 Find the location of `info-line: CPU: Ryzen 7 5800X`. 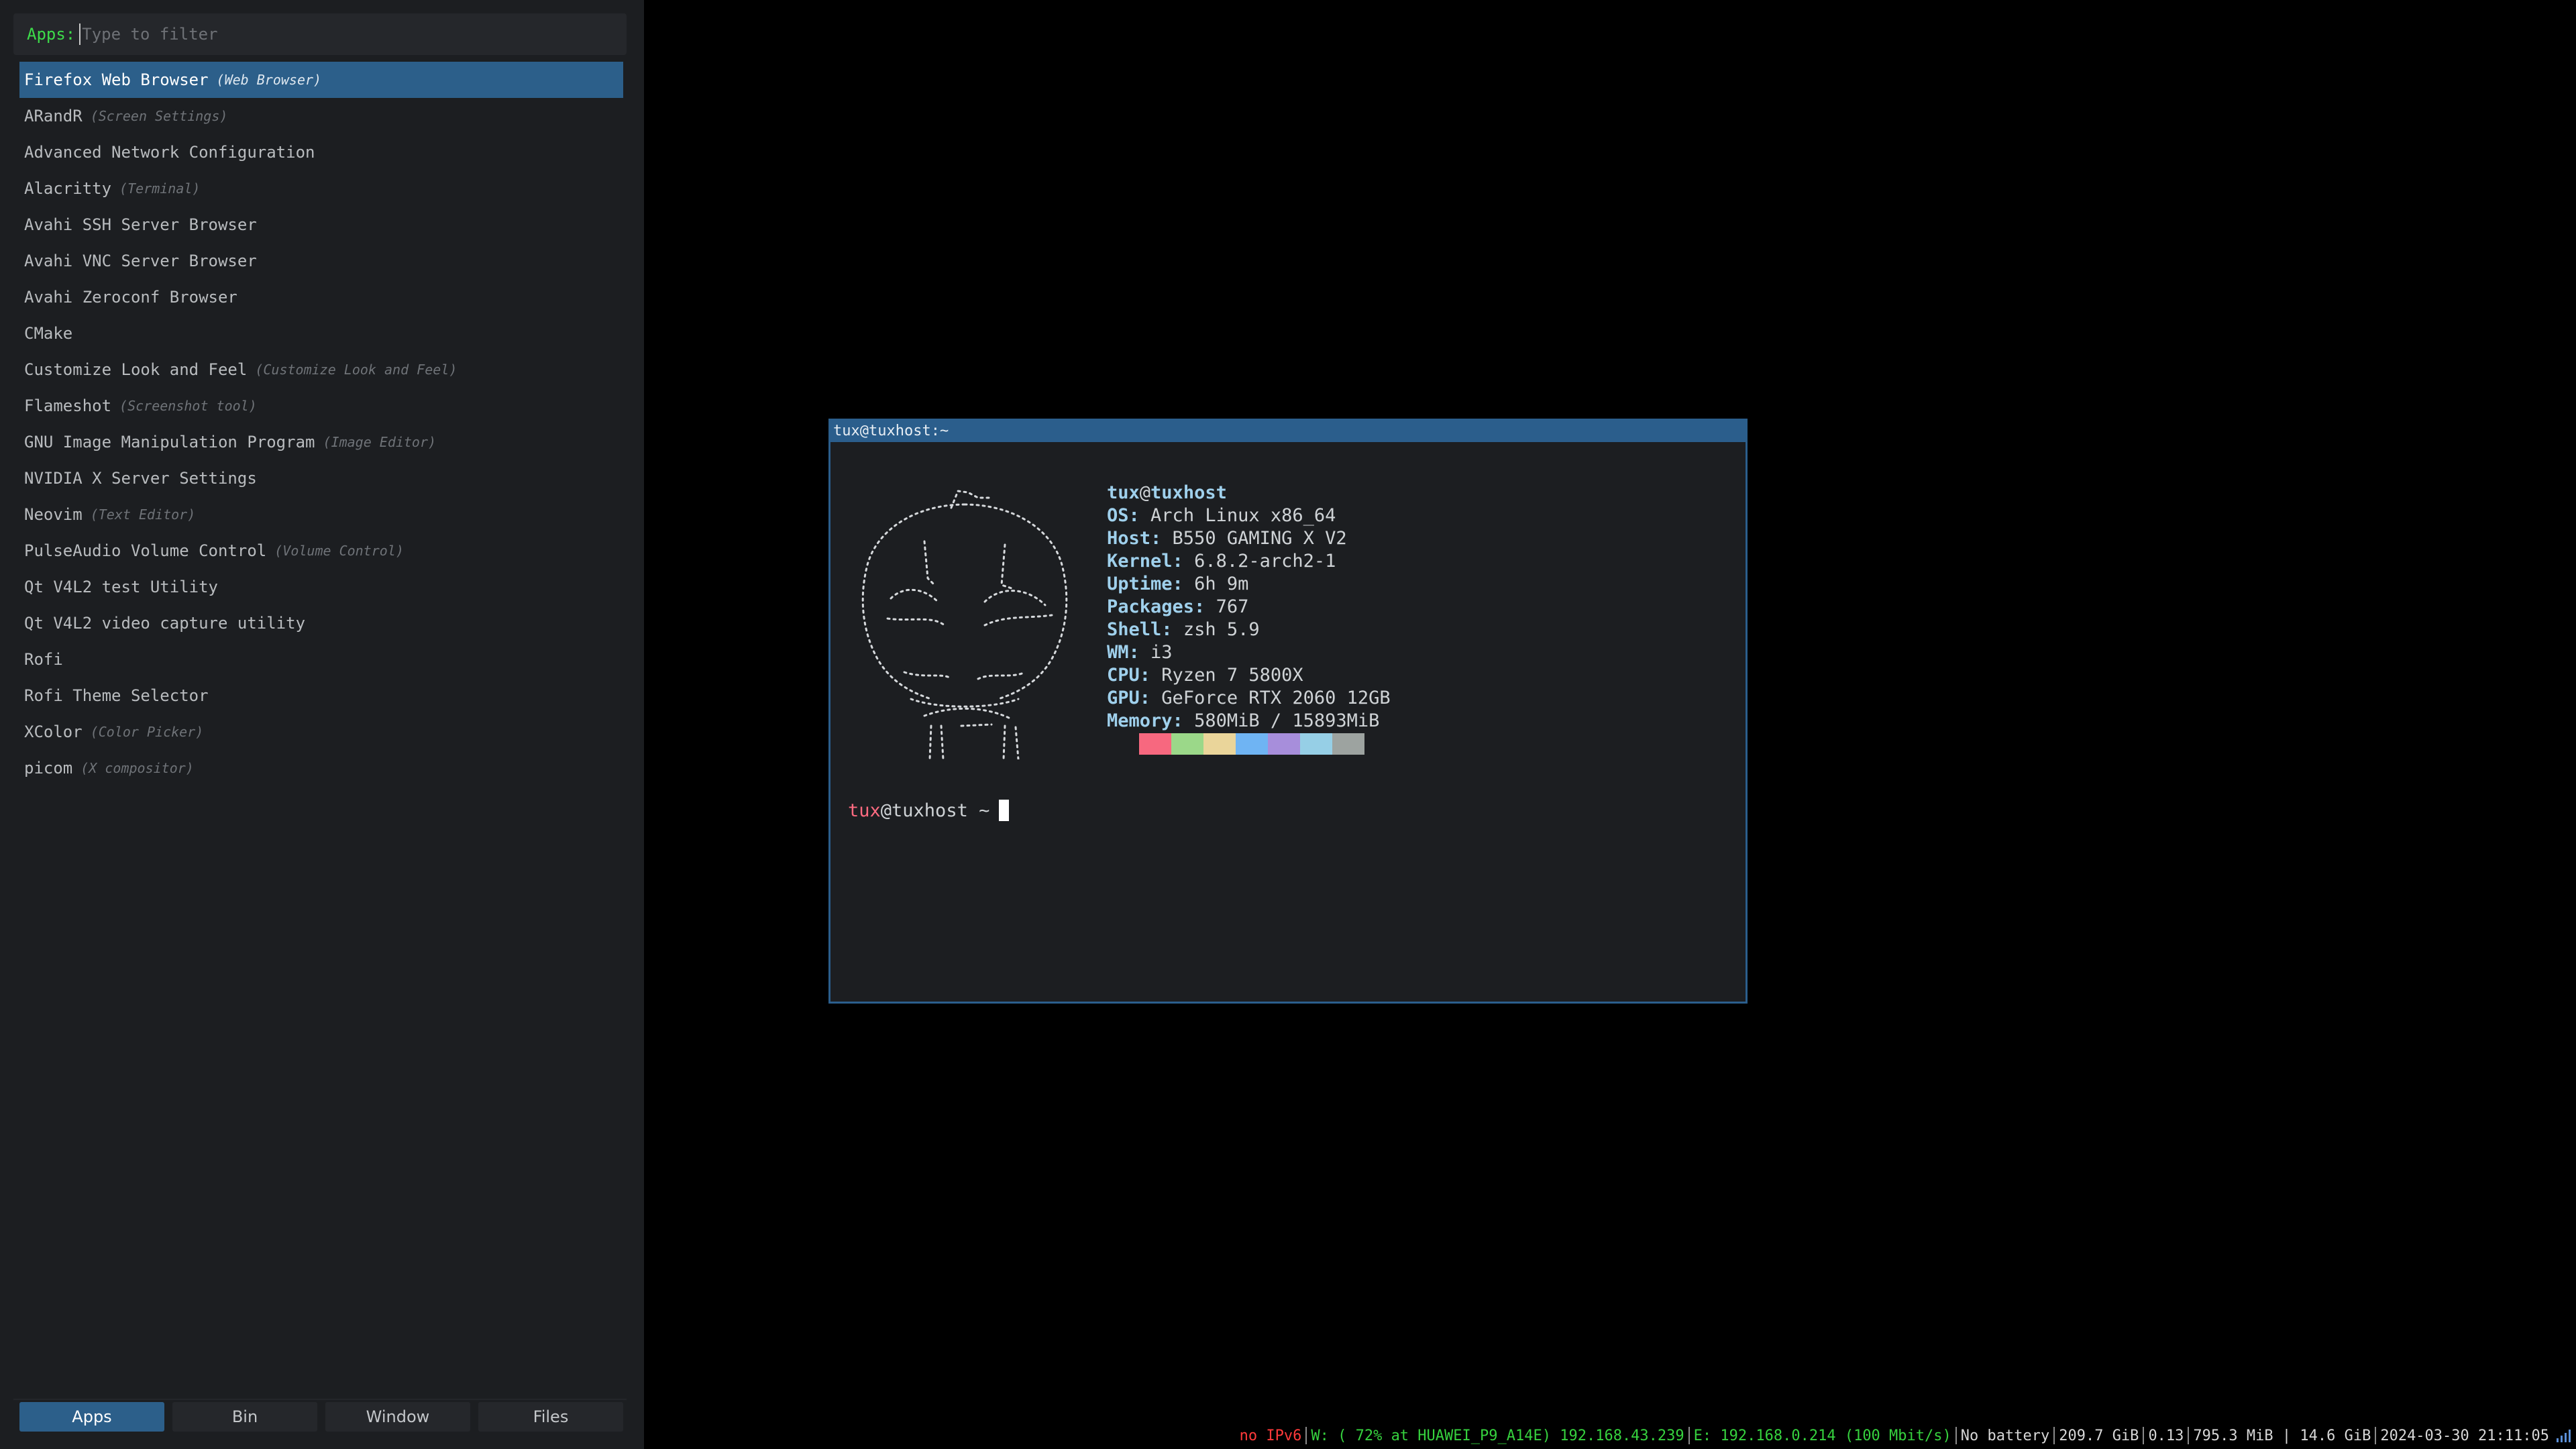

info-line: CPU: Ryzen 7 5800X is located at coordinates (1249, 675).